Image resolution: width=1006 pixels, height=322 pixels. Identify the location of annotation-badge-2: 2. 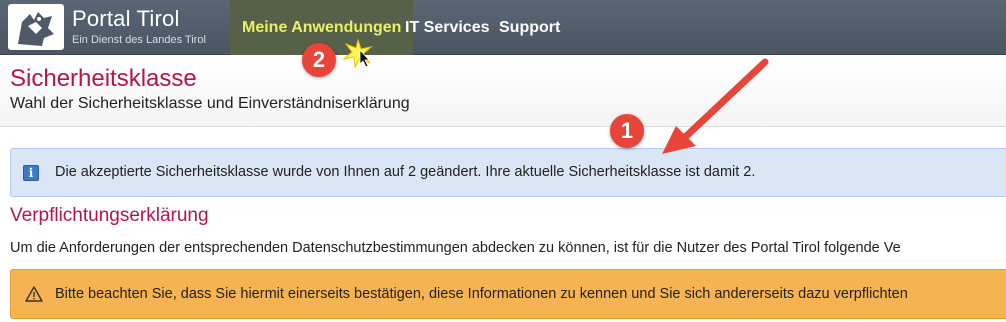
(319, 60).